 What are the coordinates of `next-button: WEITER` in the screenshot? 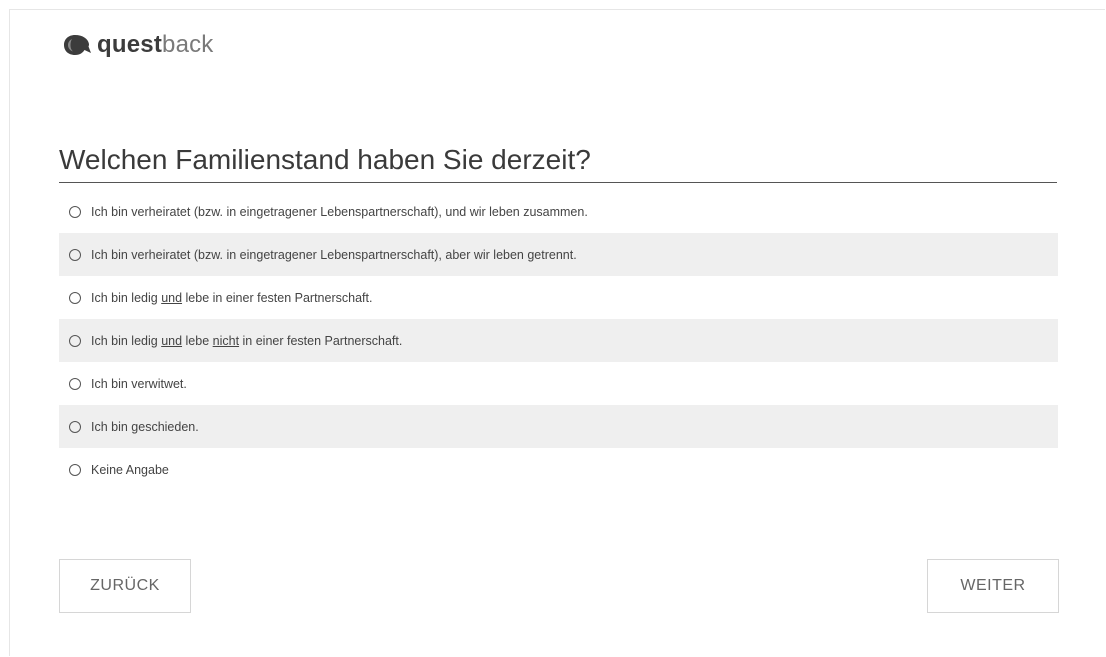 It's located at (993, 586).